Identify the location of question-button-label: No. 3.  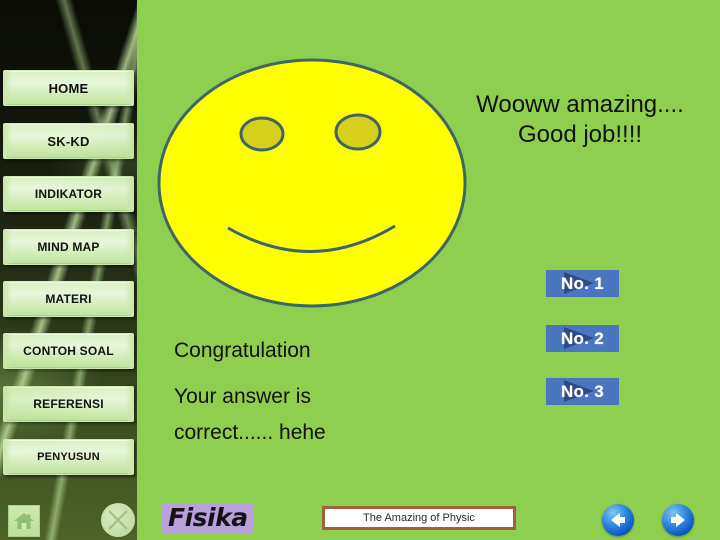
(582, 391).